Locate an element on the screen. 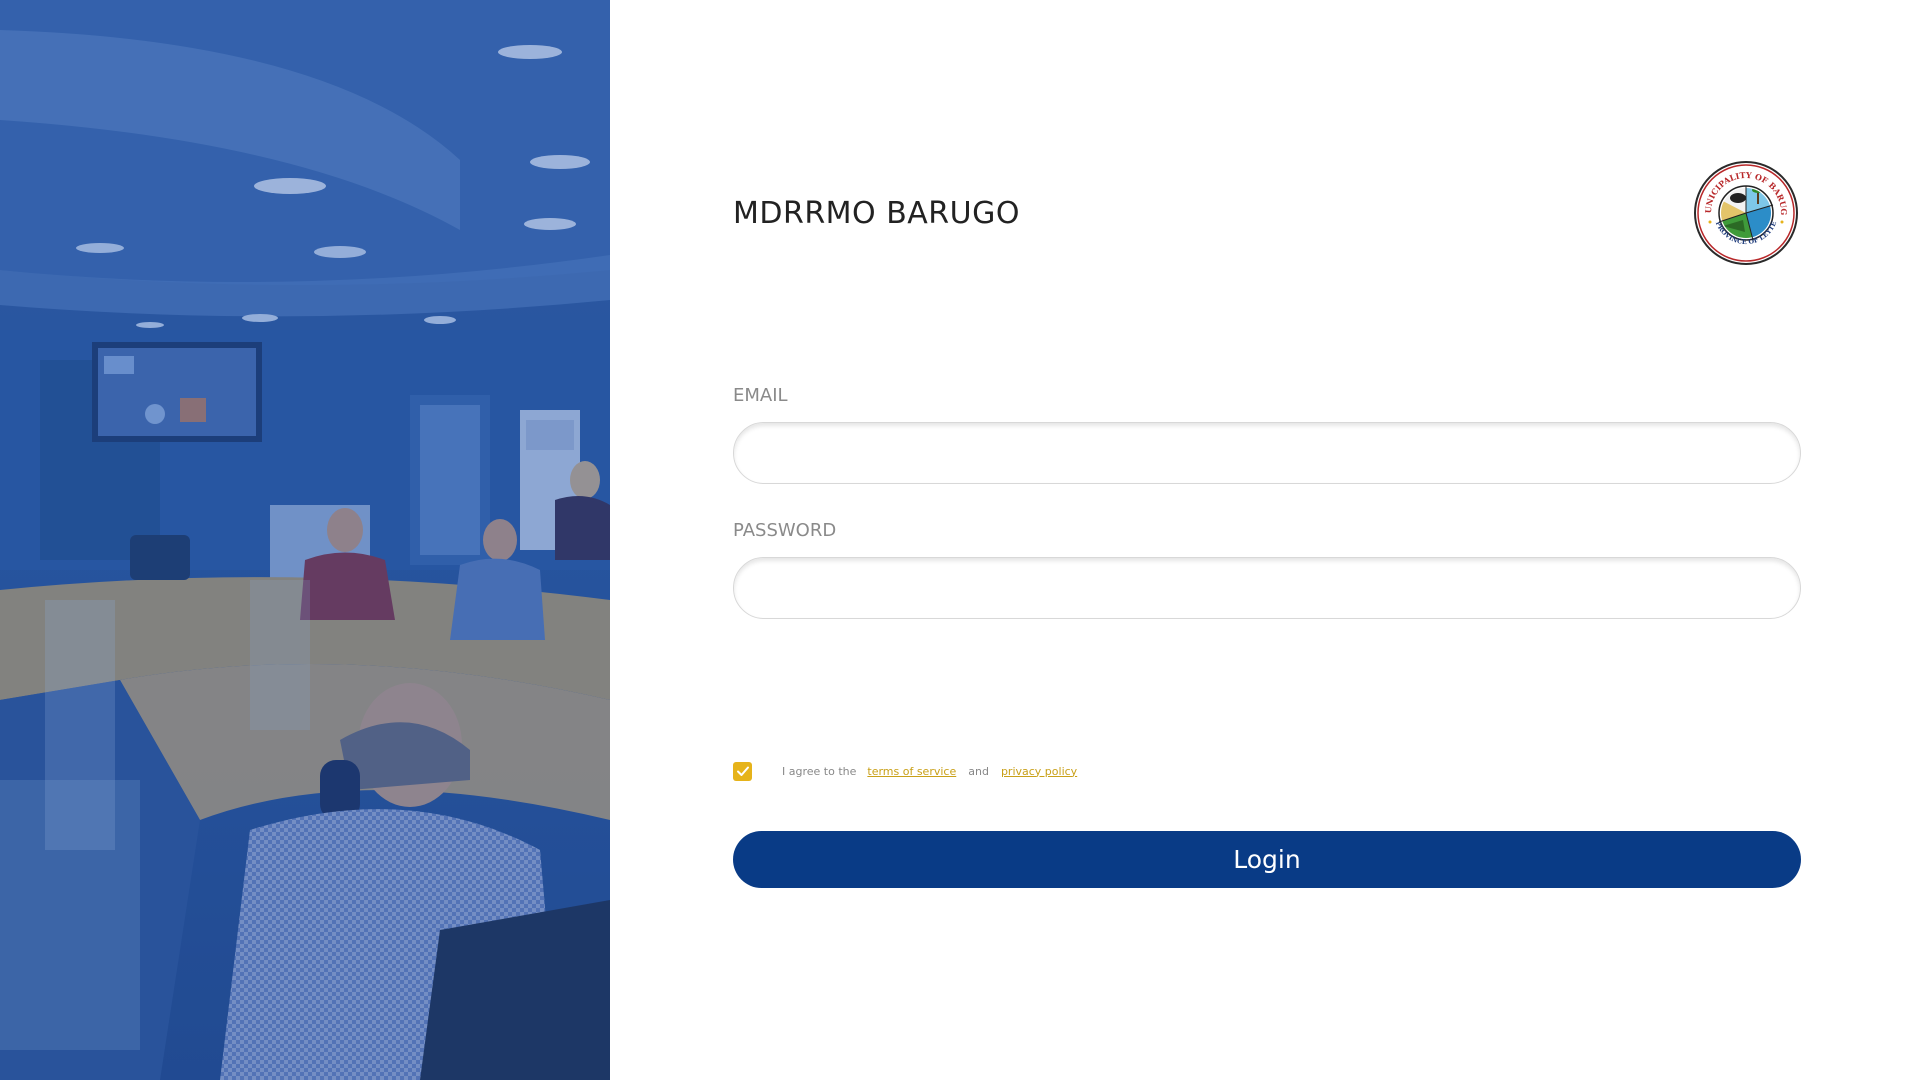  password-input is located at coordinates (1267, 588).